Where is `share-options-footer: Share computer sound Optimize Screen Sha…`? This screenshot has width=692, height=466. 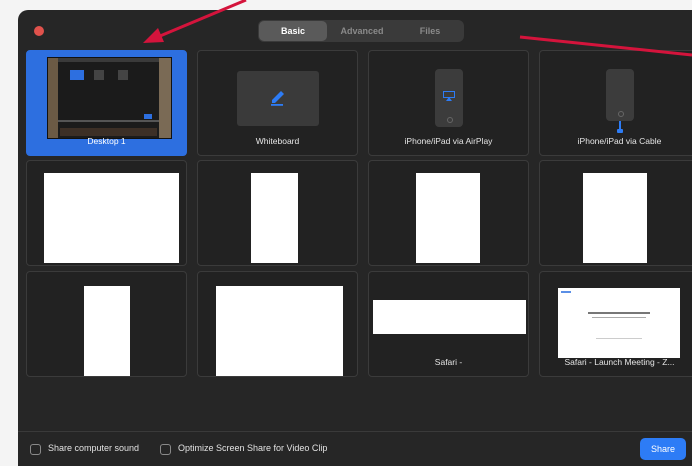 share-options-footer: Share computer sound Optimize Screen Sha… is located at coordinates (355, 448).